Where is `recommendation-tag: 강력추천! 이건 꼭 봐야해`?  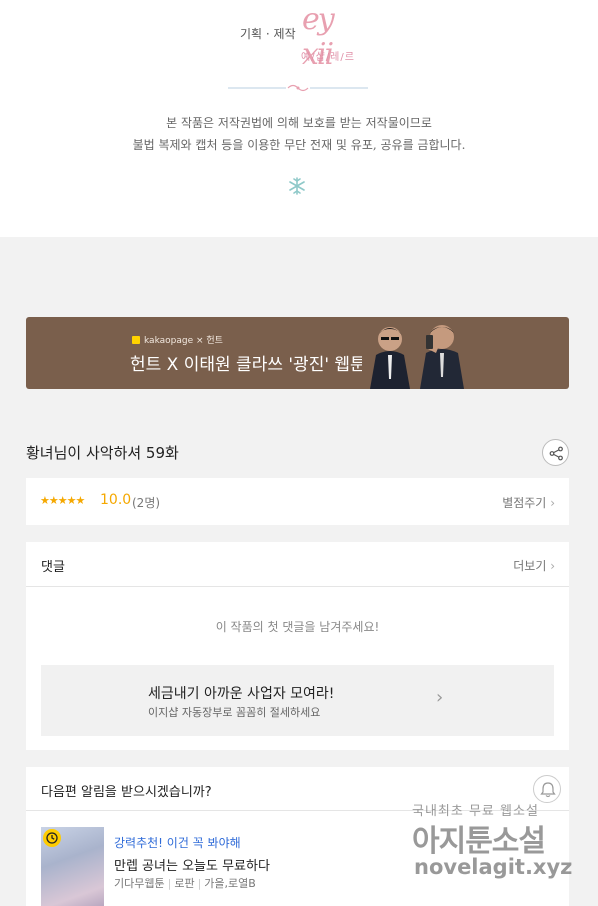 recommendation-tag: 강력추천! 이건 꼭 봐야해 is located at coordinates (177, 843).